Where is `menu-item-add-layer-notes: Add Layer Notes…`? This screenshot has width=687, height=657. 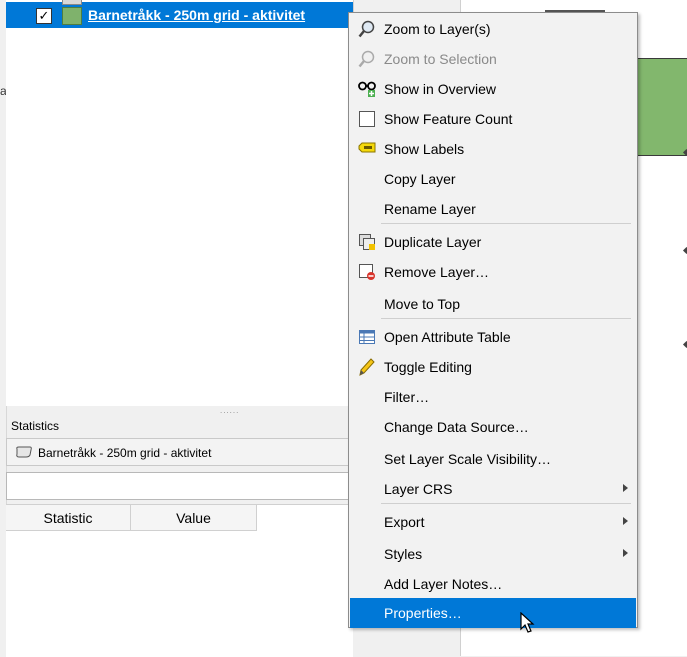
menu-item-add-layer-notes: Add Layer Notes… is located at coordinates (493, 584).